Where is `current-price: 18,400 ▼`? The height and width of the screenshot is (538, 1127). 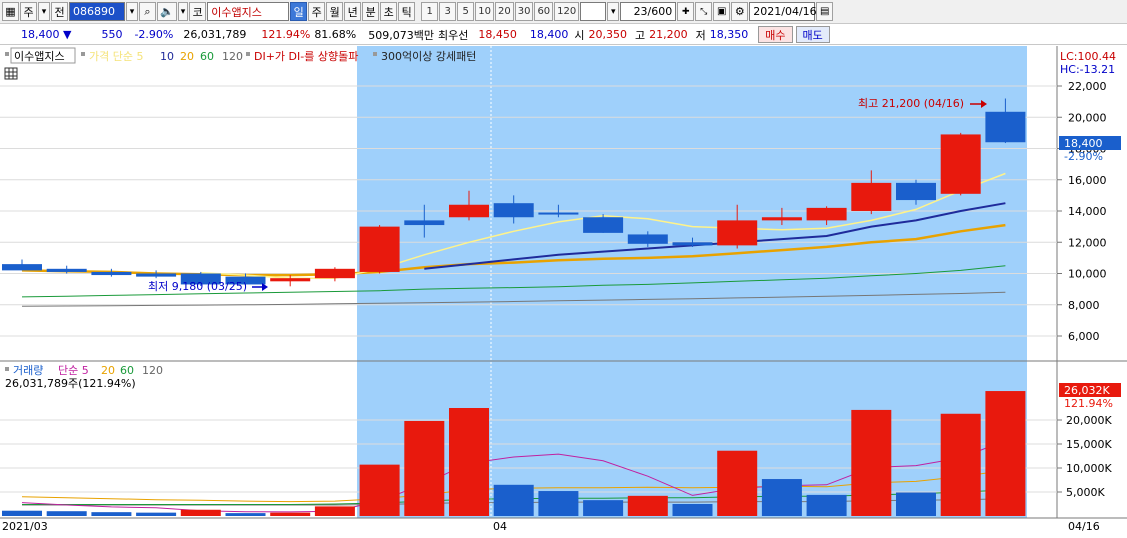
current-price: 18,400 ▼ is located at coordinates (46, 34).